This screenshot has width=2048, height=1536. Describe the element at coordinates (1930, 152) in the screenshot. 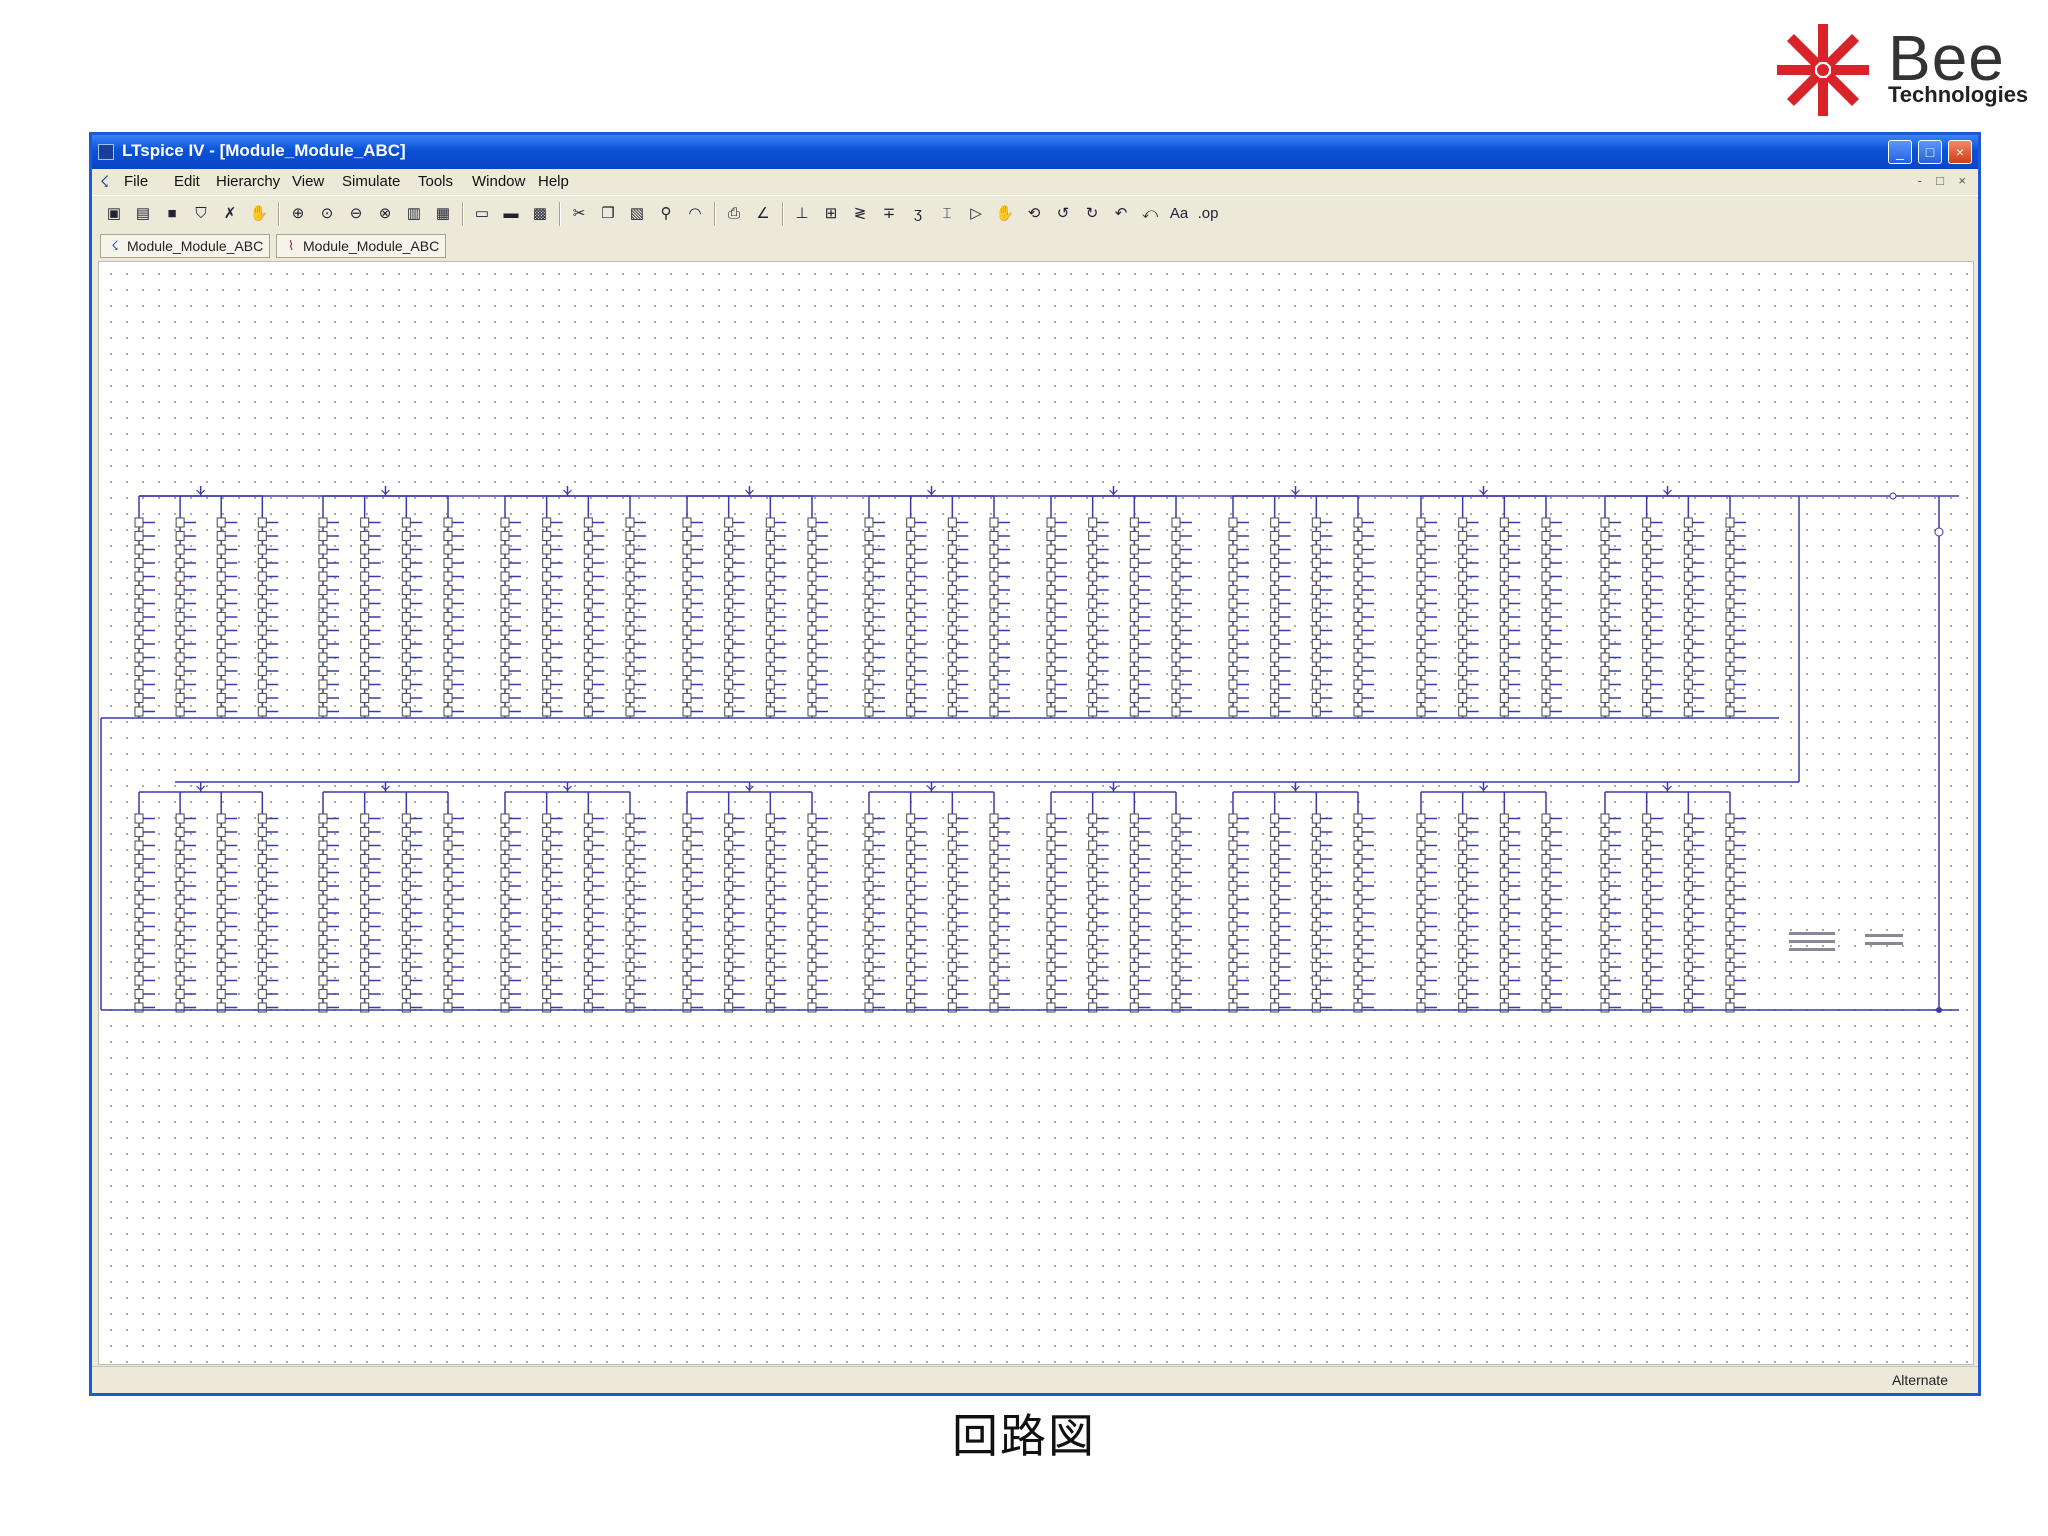

I see `maximize-button: □` at that location.